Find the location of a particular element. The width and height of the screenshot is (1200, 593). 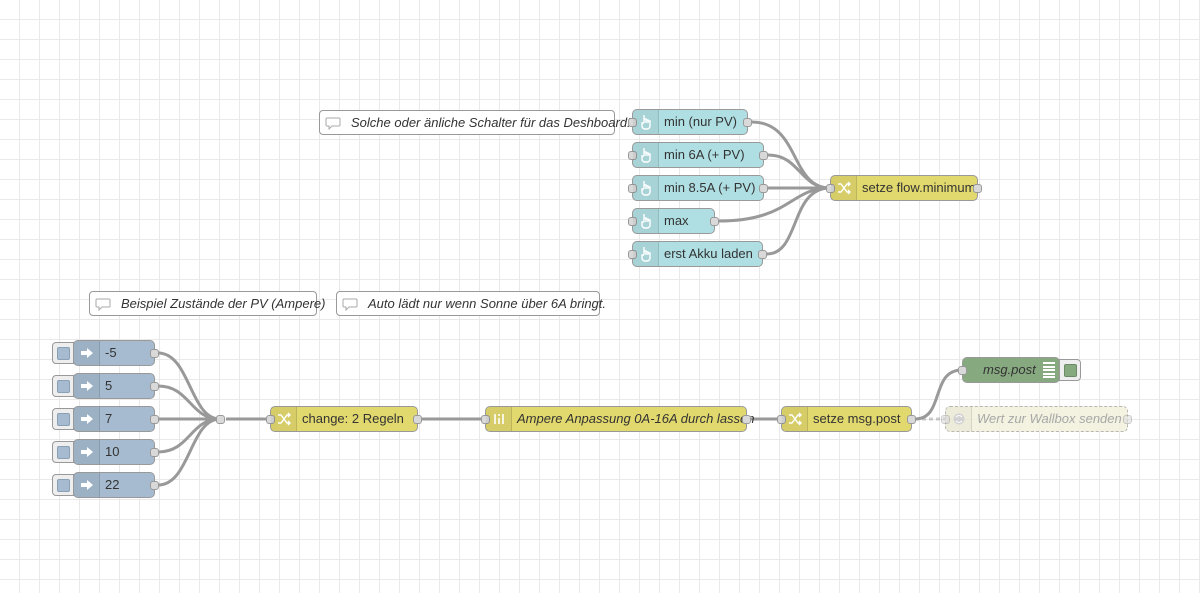

inject-node-22: 22 is located at coordinates (105, 485).